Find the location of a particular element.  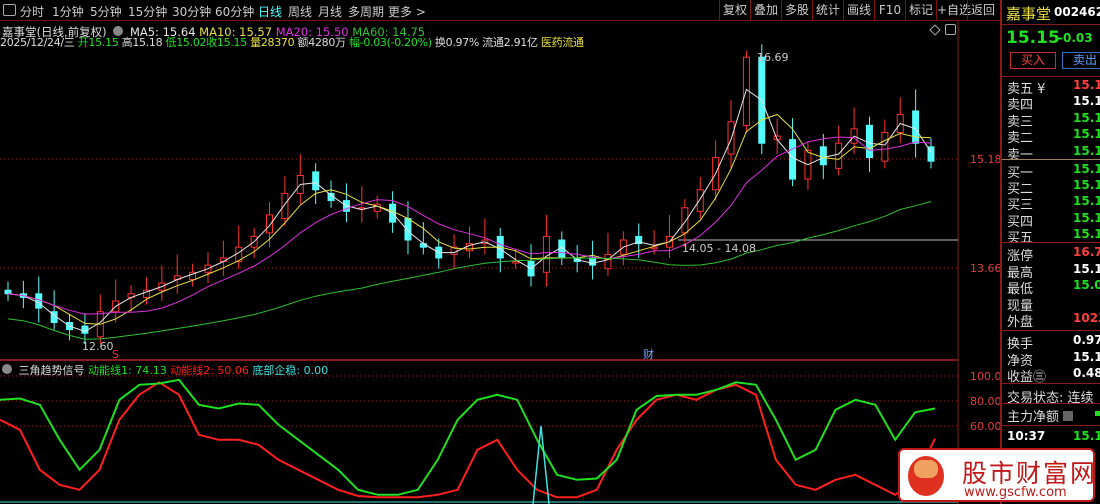

bull-logo-icon is located at coordinates (926, 476).